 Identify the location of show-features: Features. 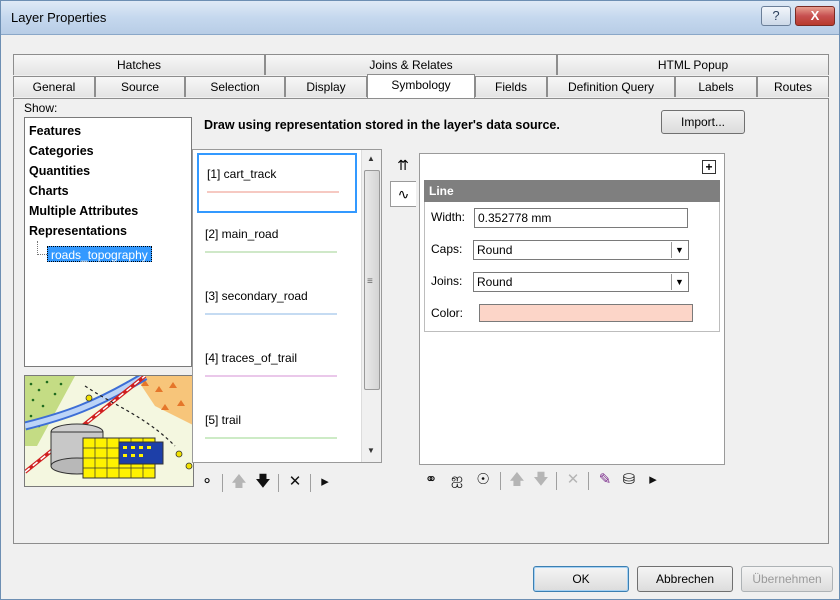
(55, 131).